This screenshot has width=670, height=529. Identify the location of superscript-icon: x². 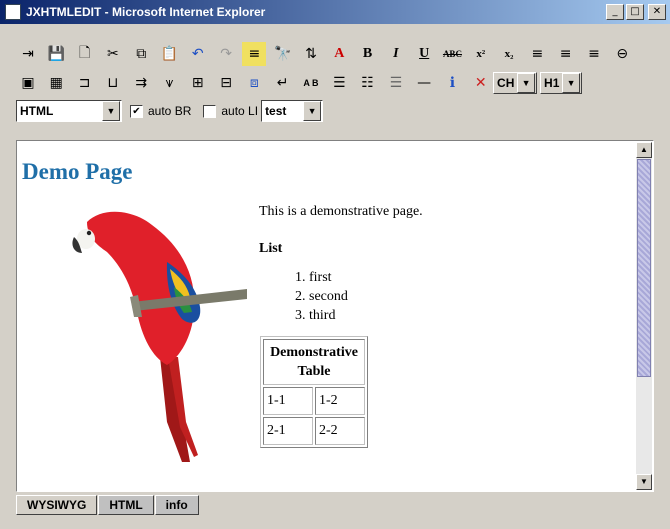
(481, 54).